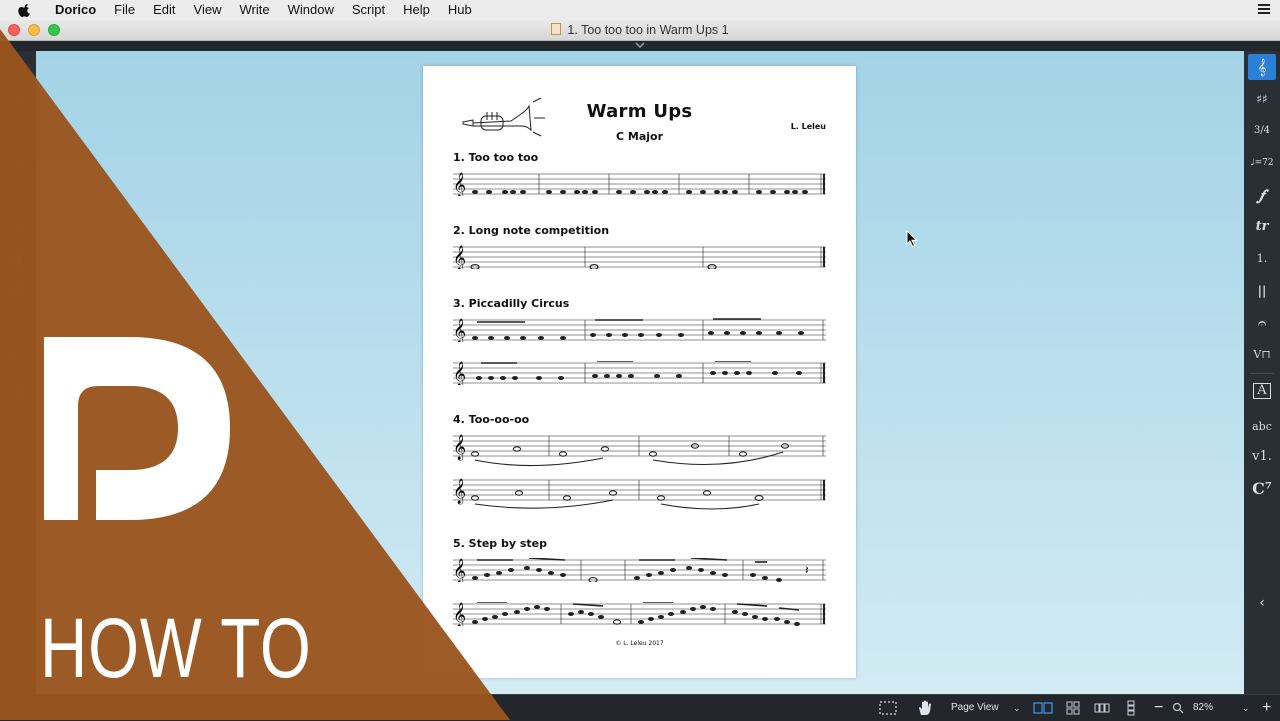  Describe the element at coordinates (1073, 708) in the screenshot. I see `grid-view-icon` at that location.